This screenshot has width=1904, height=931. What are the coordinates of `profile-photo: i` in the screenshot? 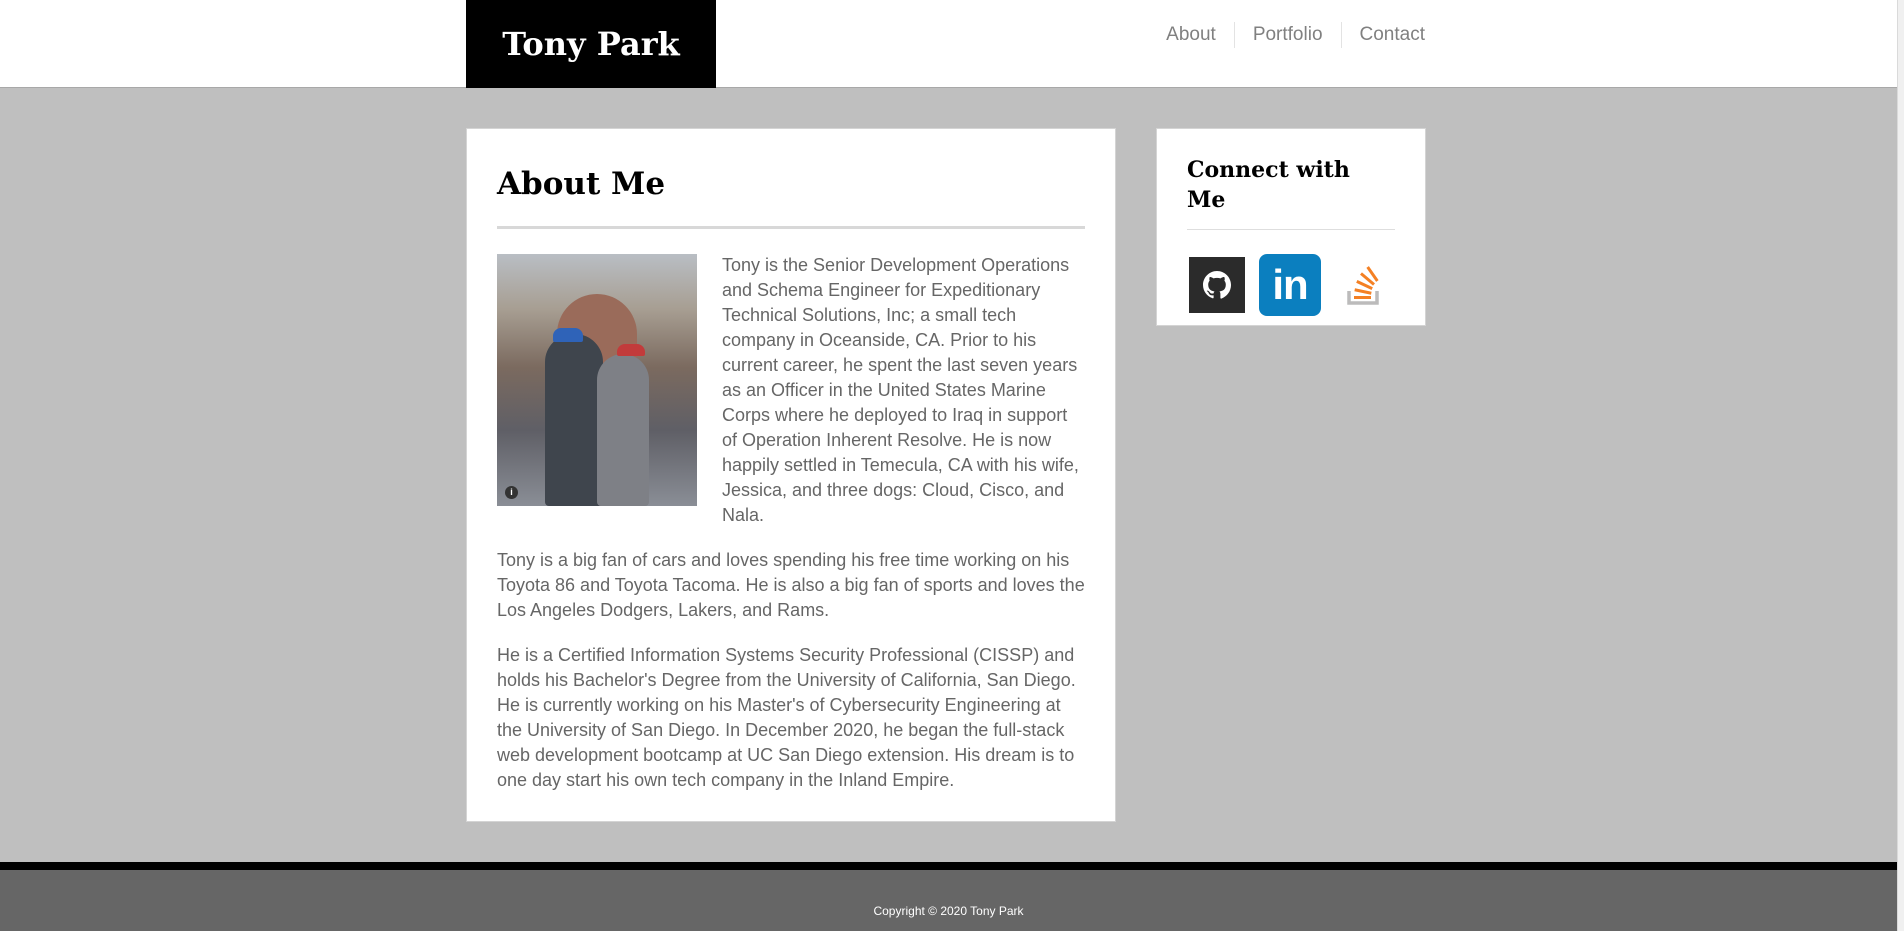 It's located at (597, 380).